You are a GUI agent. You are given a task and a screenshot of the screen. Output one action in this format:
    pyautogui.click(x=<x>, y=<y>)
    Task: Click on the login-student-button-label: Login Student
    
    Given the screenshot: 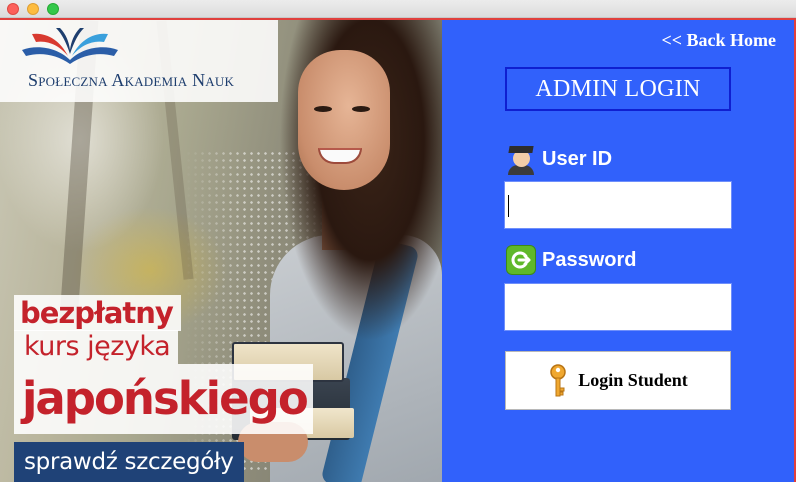 What is the action you would take?
    pyautogui.click(x=633, y=380)
    